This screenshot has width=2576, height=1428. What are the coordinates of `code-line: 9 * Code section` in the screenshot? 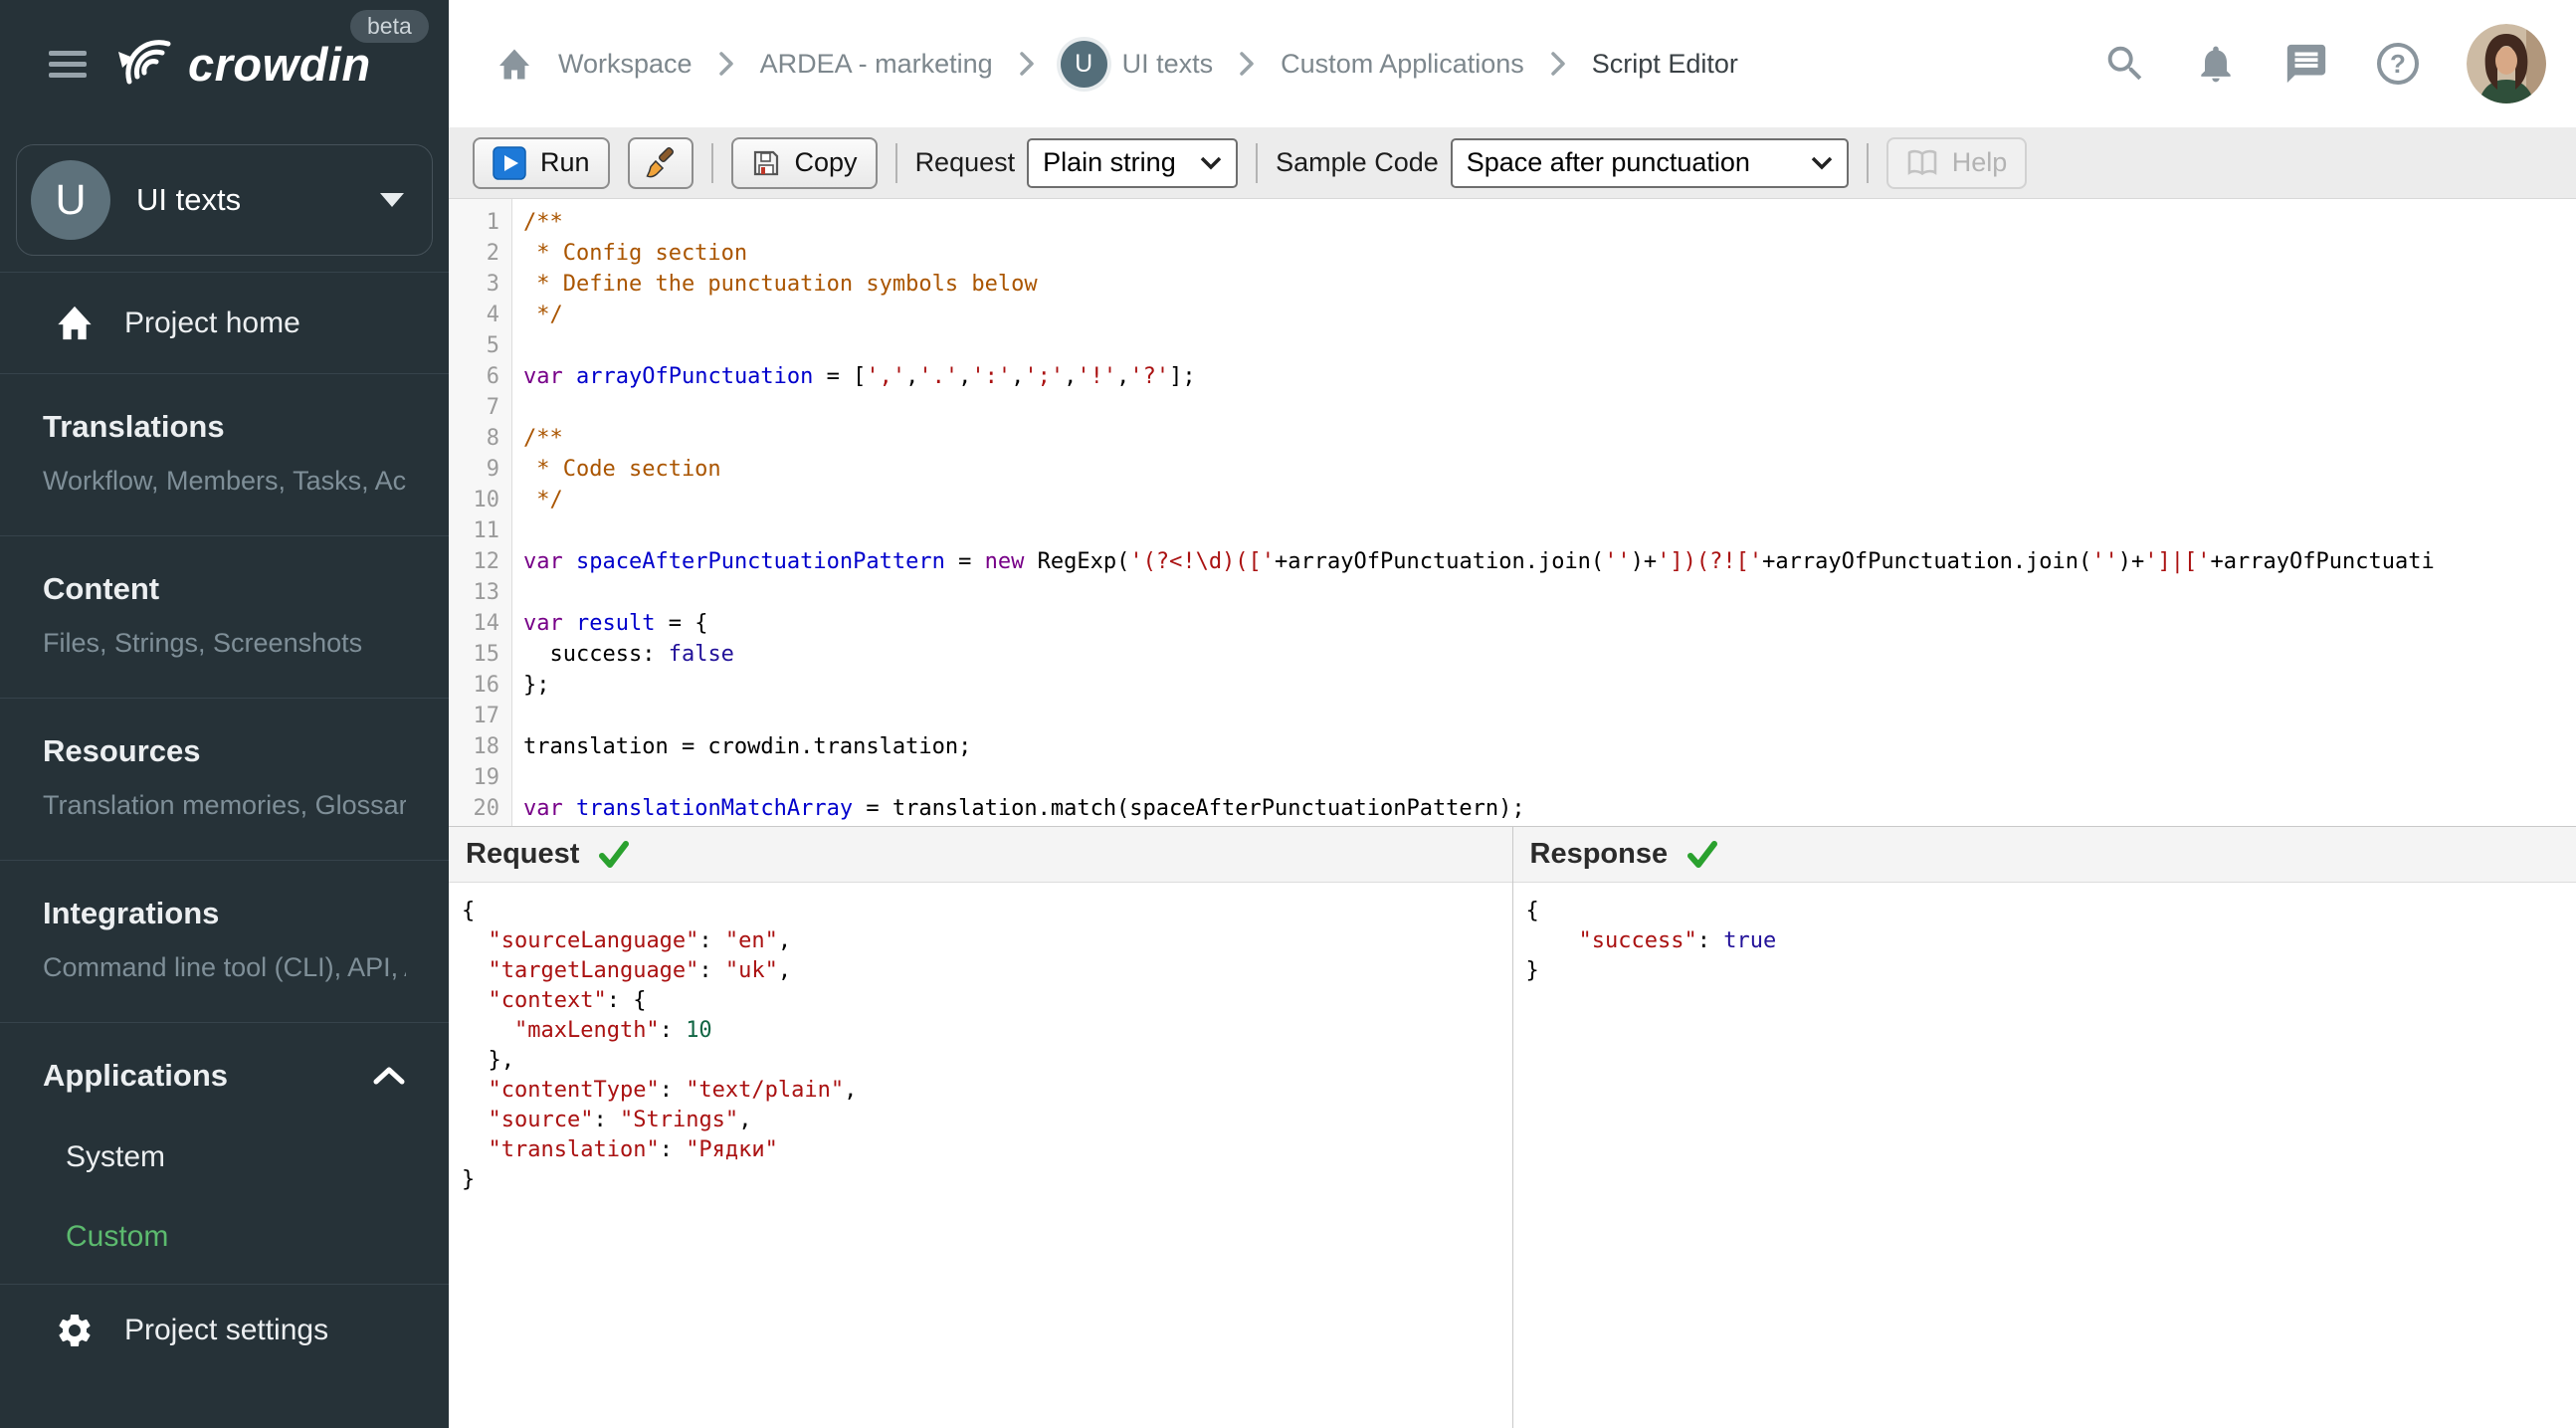 It's located at (1512, 469).